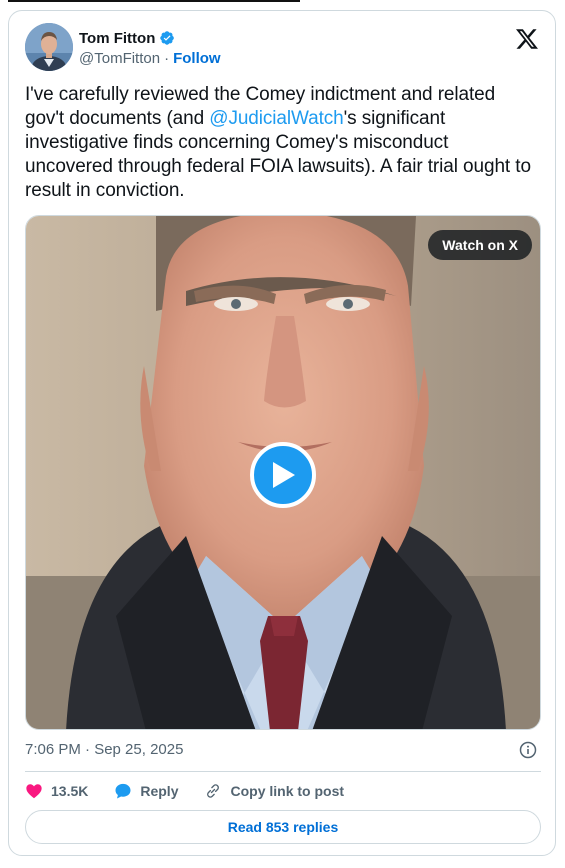 The image size is (565, 868). Describe the element at coordinates (527, 39) in the screenshot. I see `x-logo-icon` at that location.